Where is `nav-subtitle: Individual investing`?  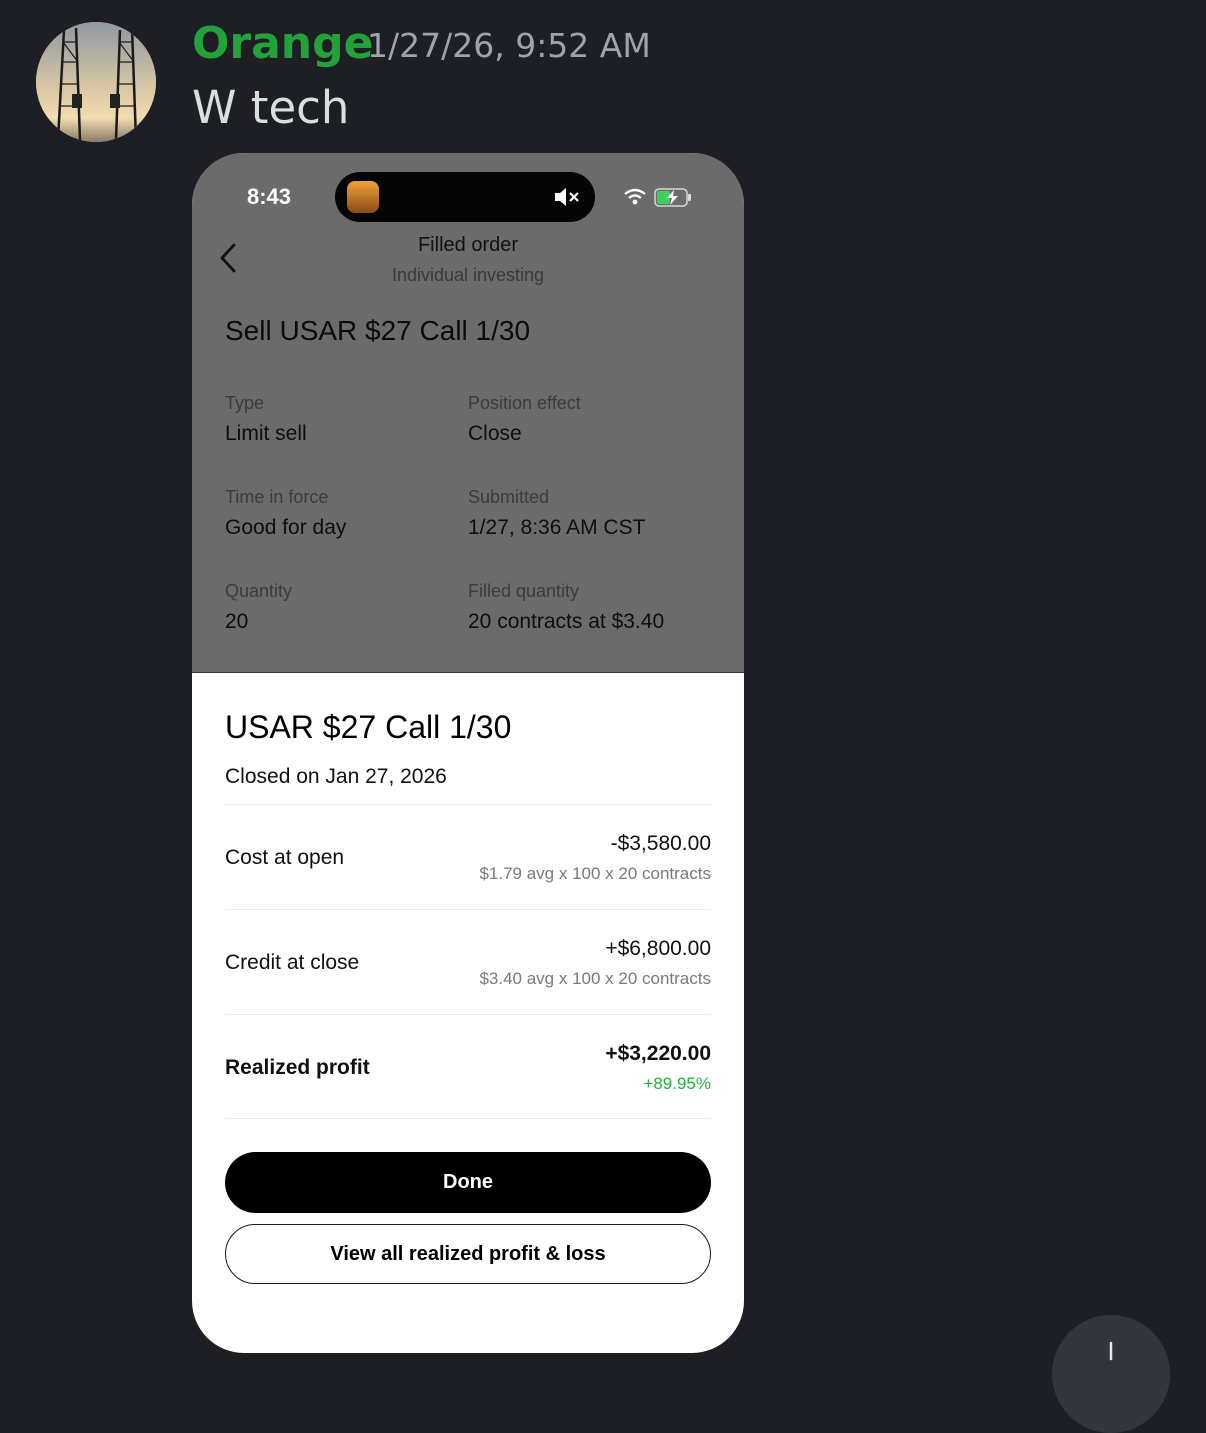
nav-subtitle: Individual investing is located at coordinates (468, 275).